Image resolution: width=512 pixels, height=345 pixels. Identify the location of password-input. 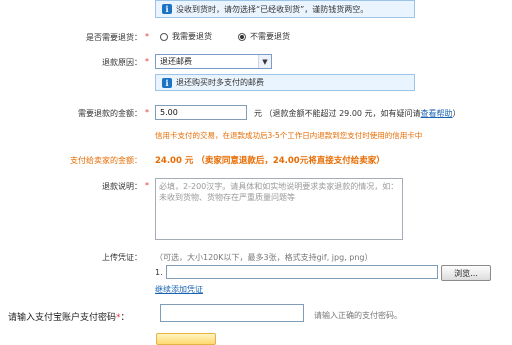
(232, 313).